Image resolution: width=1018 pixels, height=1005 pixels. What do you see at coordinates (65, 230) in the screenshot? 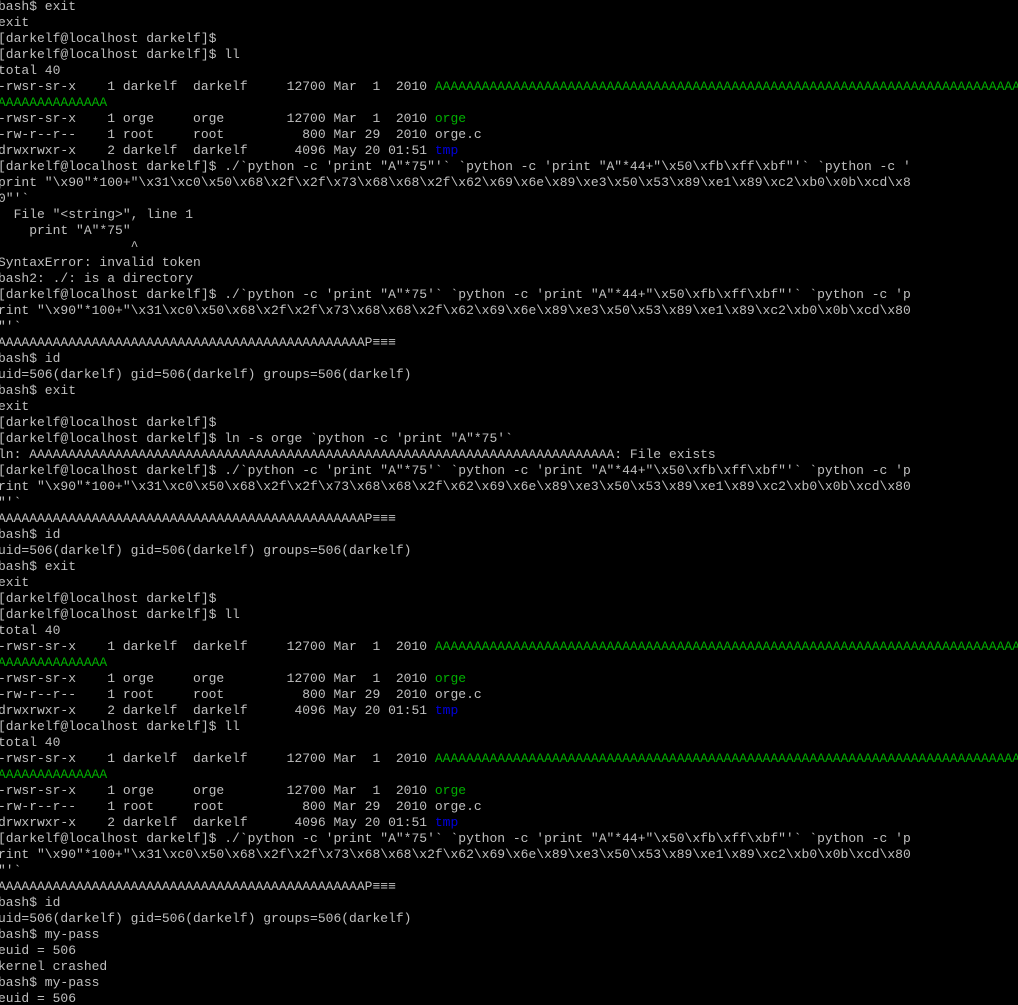
I see `terminal-text: print "A"*75"` at bounding box center [65, 230].